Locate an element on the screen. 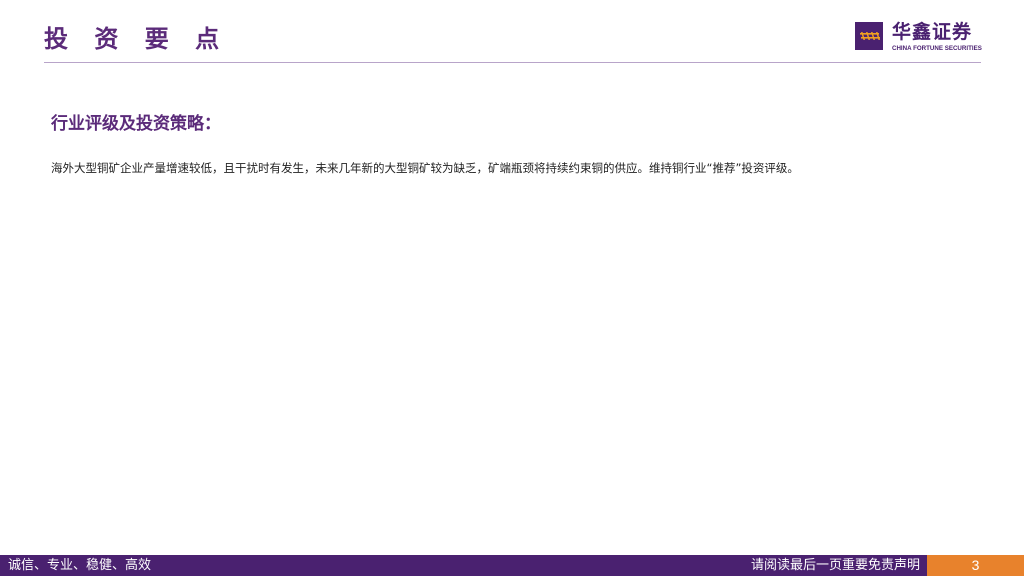 The height and width of the screenshot is (576, 1024). section-heading: 行业评级及投资策略： is located at coordinates (136, 124).